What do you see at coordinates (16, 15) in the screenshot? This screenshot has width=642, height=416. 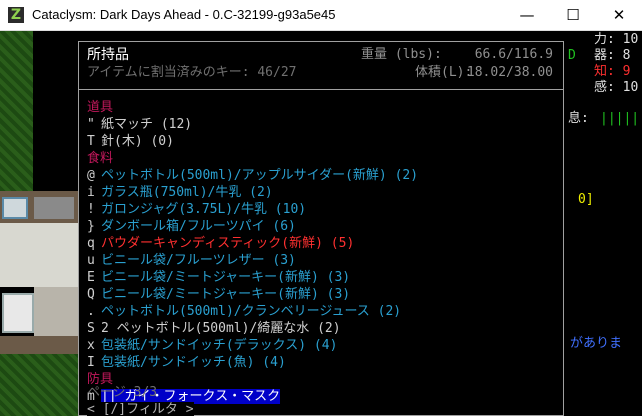 I see `app-logo-icon: Z` at bounding box center [16, 15].